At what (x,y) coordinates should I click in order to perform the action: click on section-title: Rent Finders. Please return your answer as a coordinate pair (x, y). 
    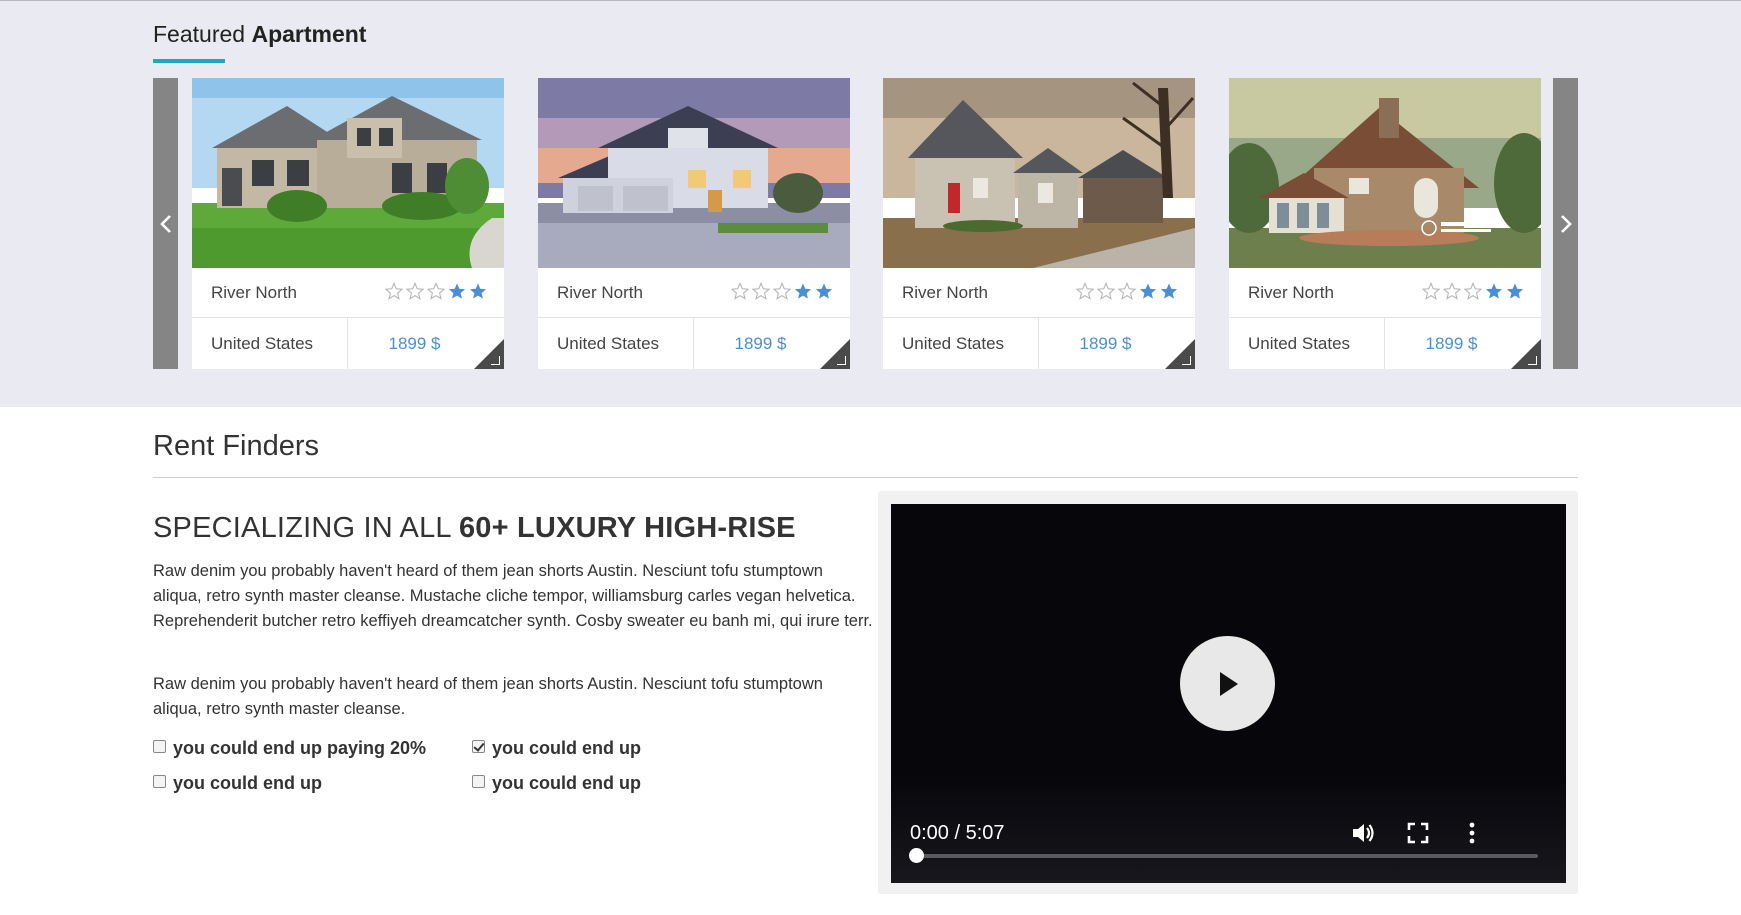
    Looking at the image, I should click on (236, 446).